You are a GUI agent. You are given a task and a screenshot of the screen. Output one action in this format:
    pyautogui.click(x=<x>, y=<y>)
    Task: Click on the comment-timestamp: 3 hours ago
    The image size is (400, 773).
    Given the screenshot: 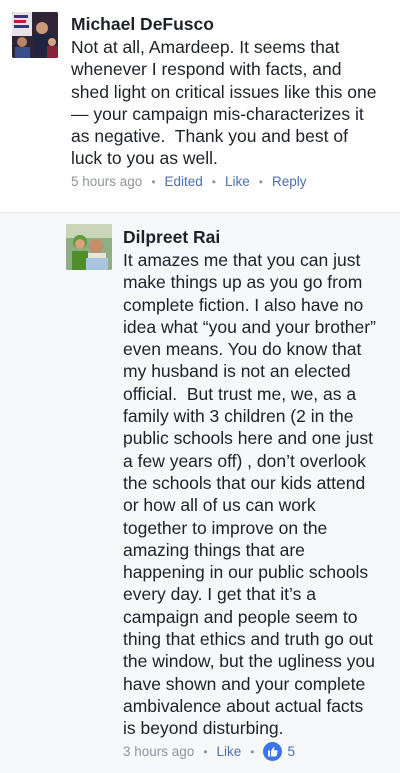 What is the action you would take?
    pyautogui.click(x=158, y=751)
    